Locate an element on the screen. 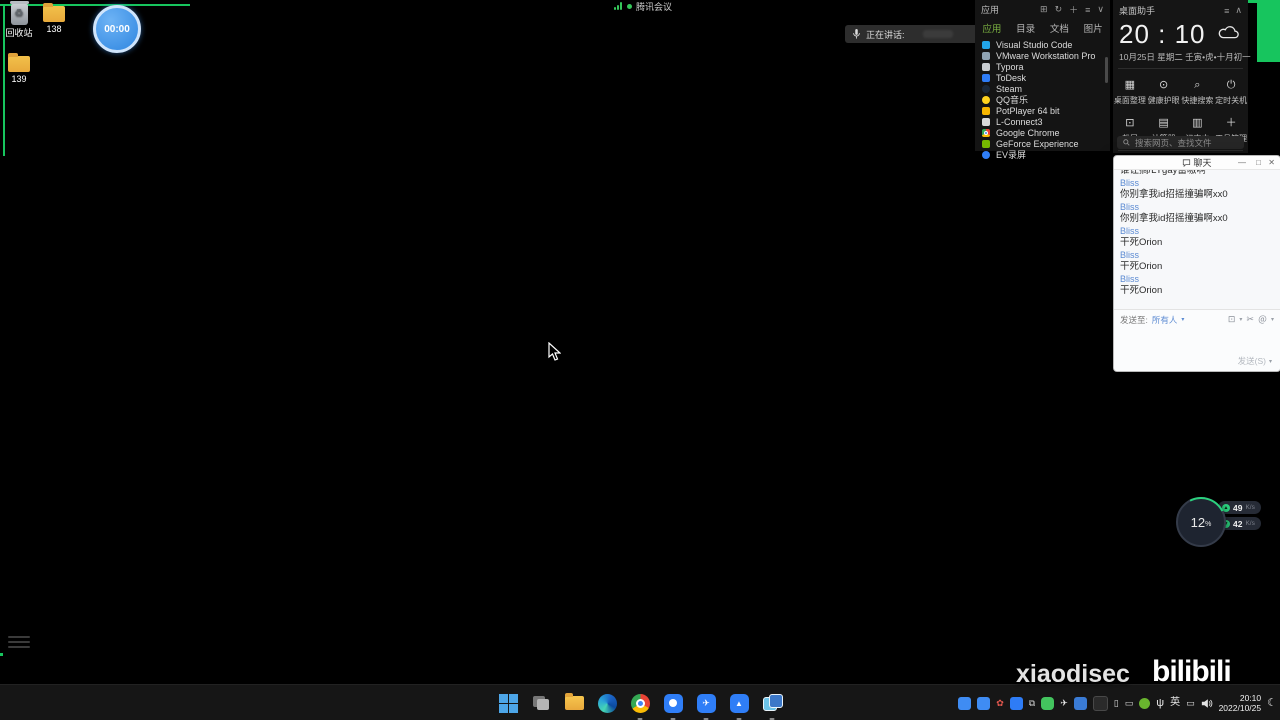 The image size is (1280, 720). maximize-button: □ is located at coordinates (1258, 162).